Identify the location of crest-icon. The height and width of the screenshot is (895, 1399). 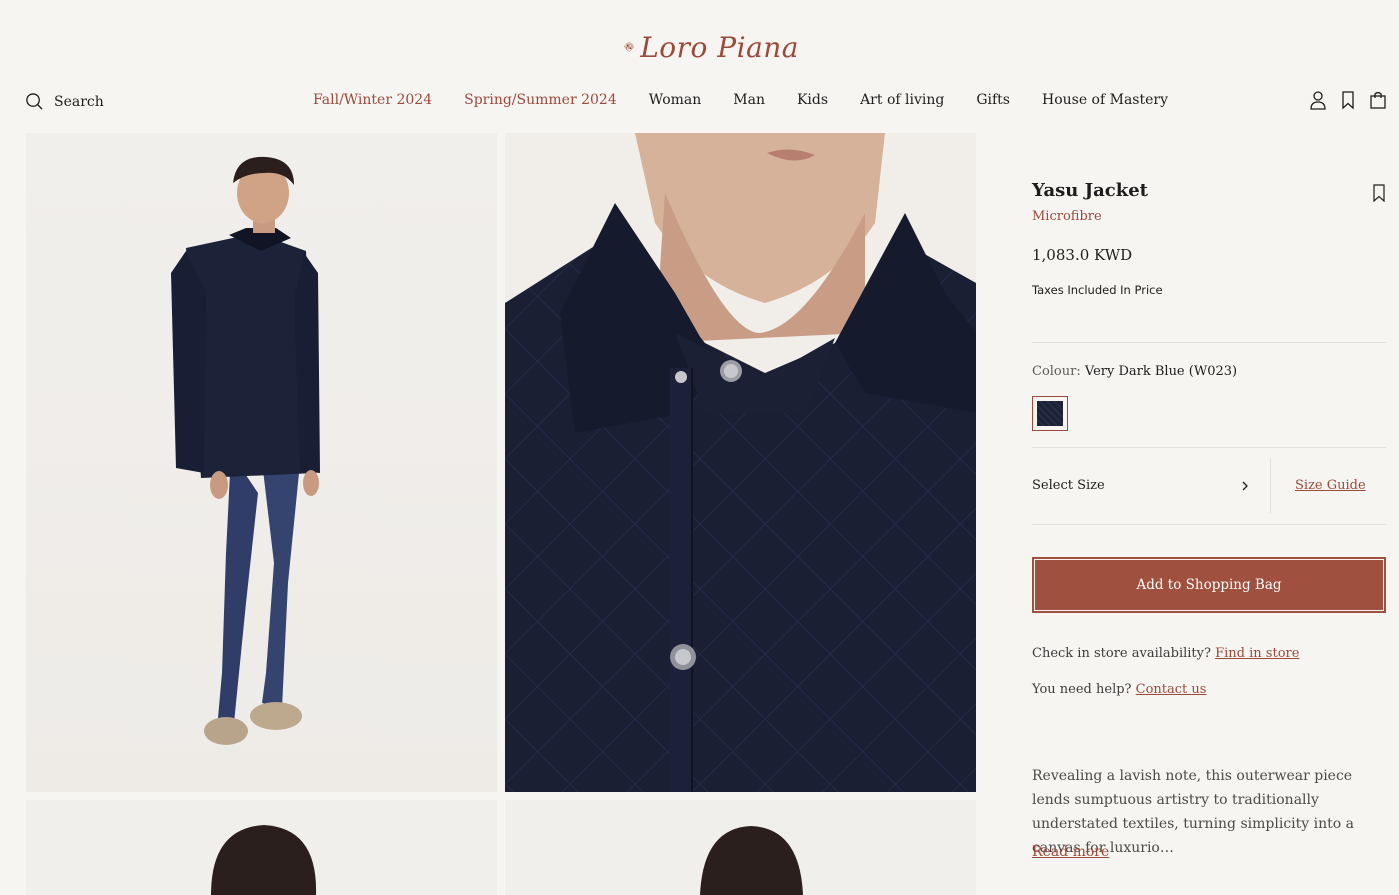
(629, 46).